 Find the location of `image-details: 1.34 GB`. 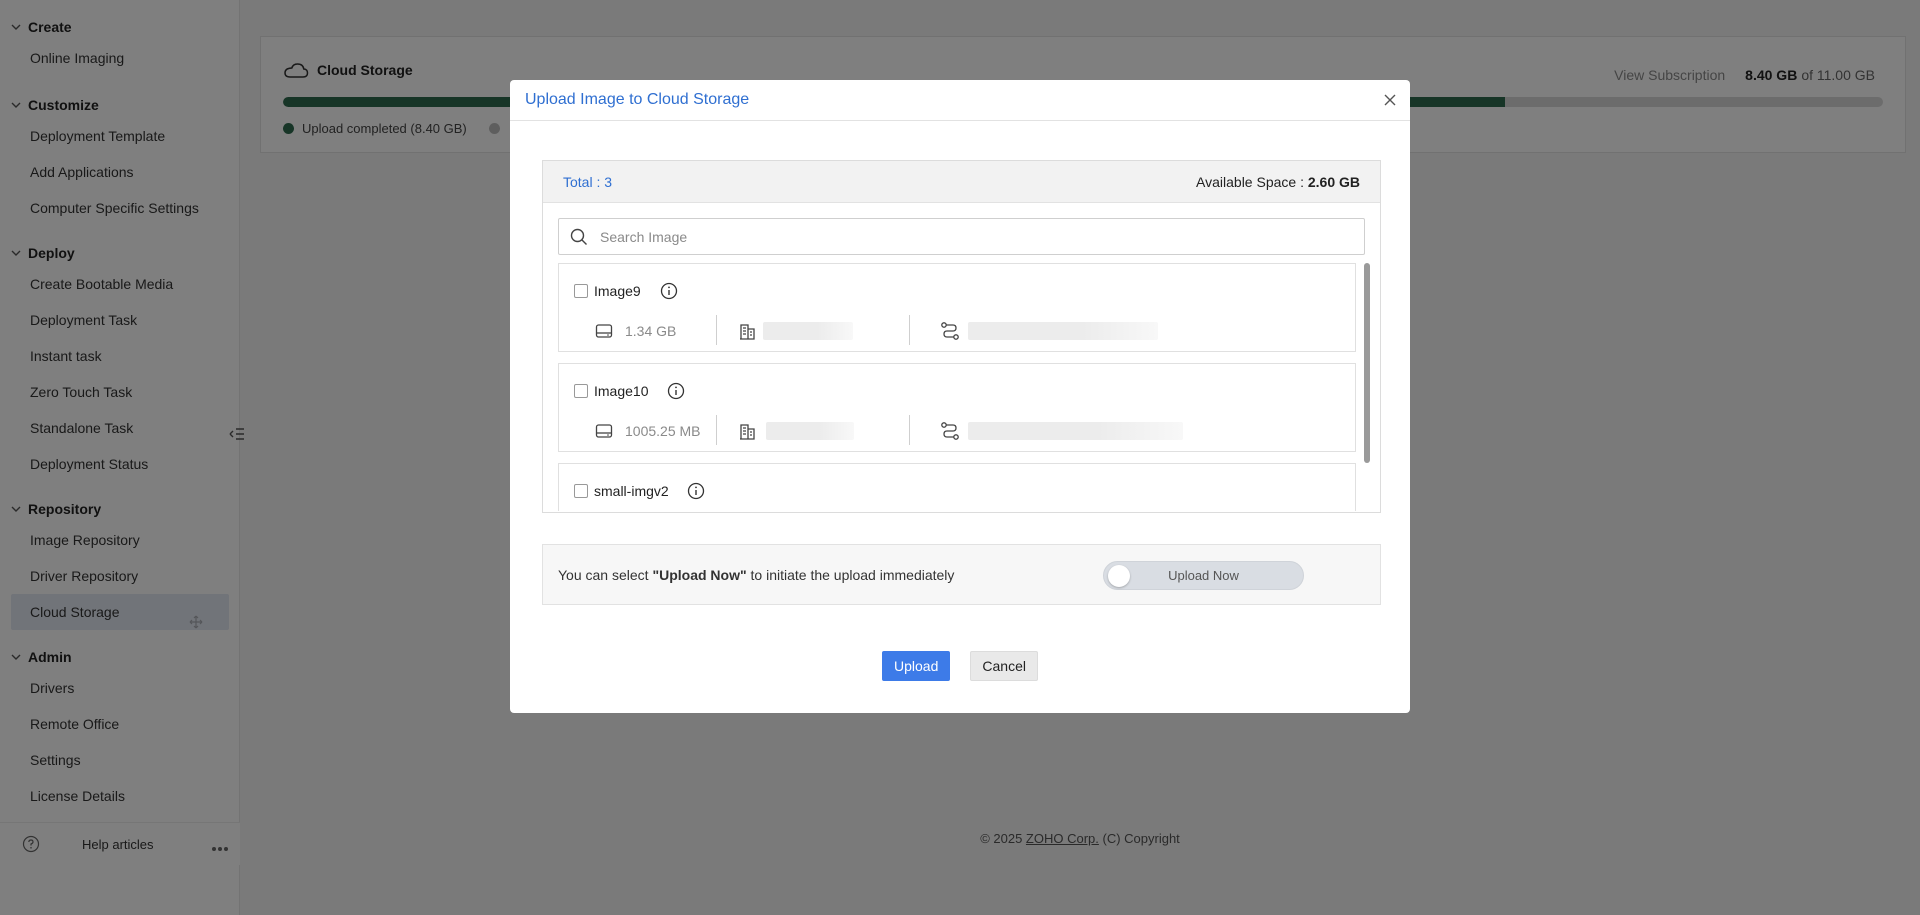

image-details: 1.34 GB is located at coordinates (635, 331).